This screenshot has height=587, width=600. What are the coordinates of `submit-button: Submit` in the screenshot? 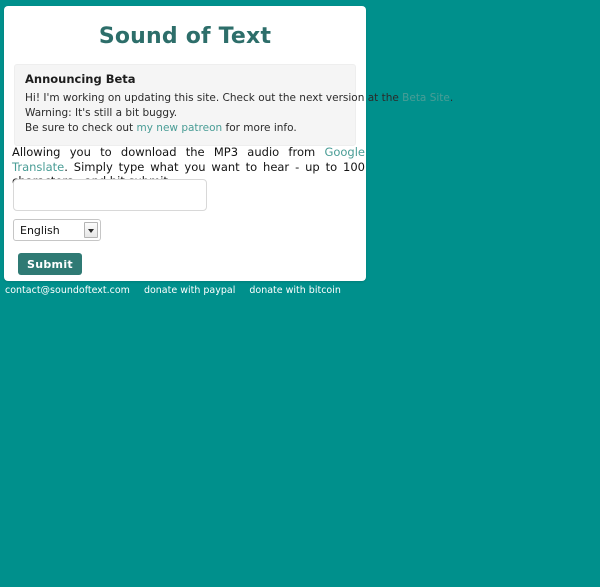 It's located at (50, 264).